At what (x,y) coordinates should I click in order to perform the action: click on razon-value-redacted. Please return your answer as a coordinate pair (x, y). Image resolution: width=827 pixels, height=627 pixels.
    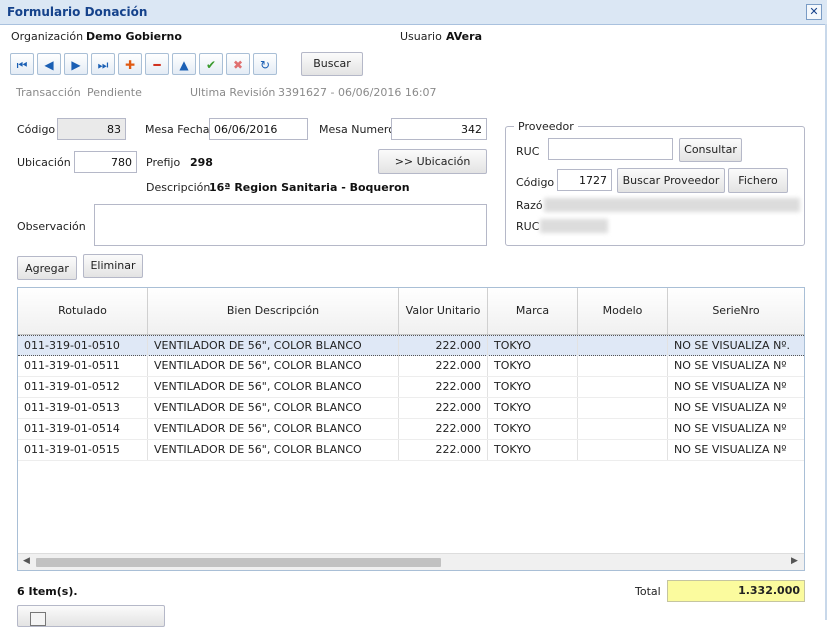
    Looking at the image, I should click on (672, 205).